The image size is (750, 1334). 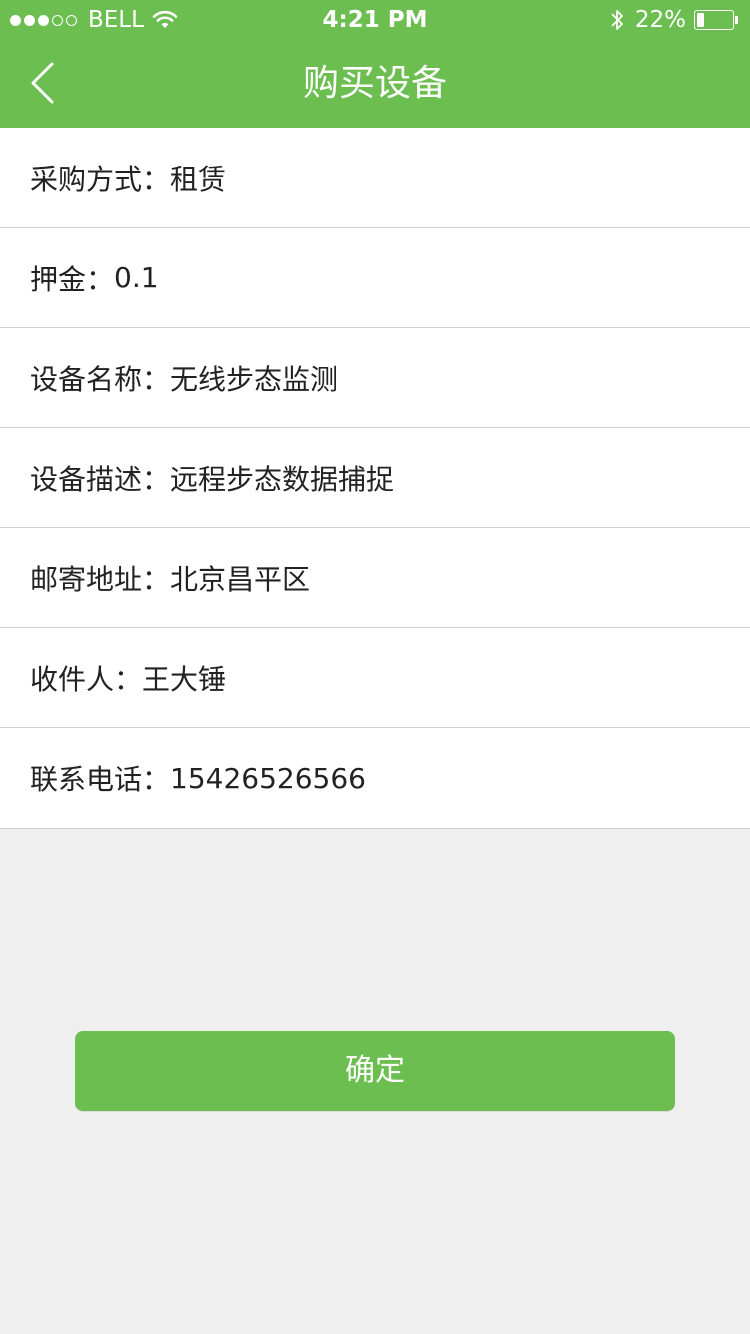 I want to click on status-right: 22%, so click(x=674, y=20).